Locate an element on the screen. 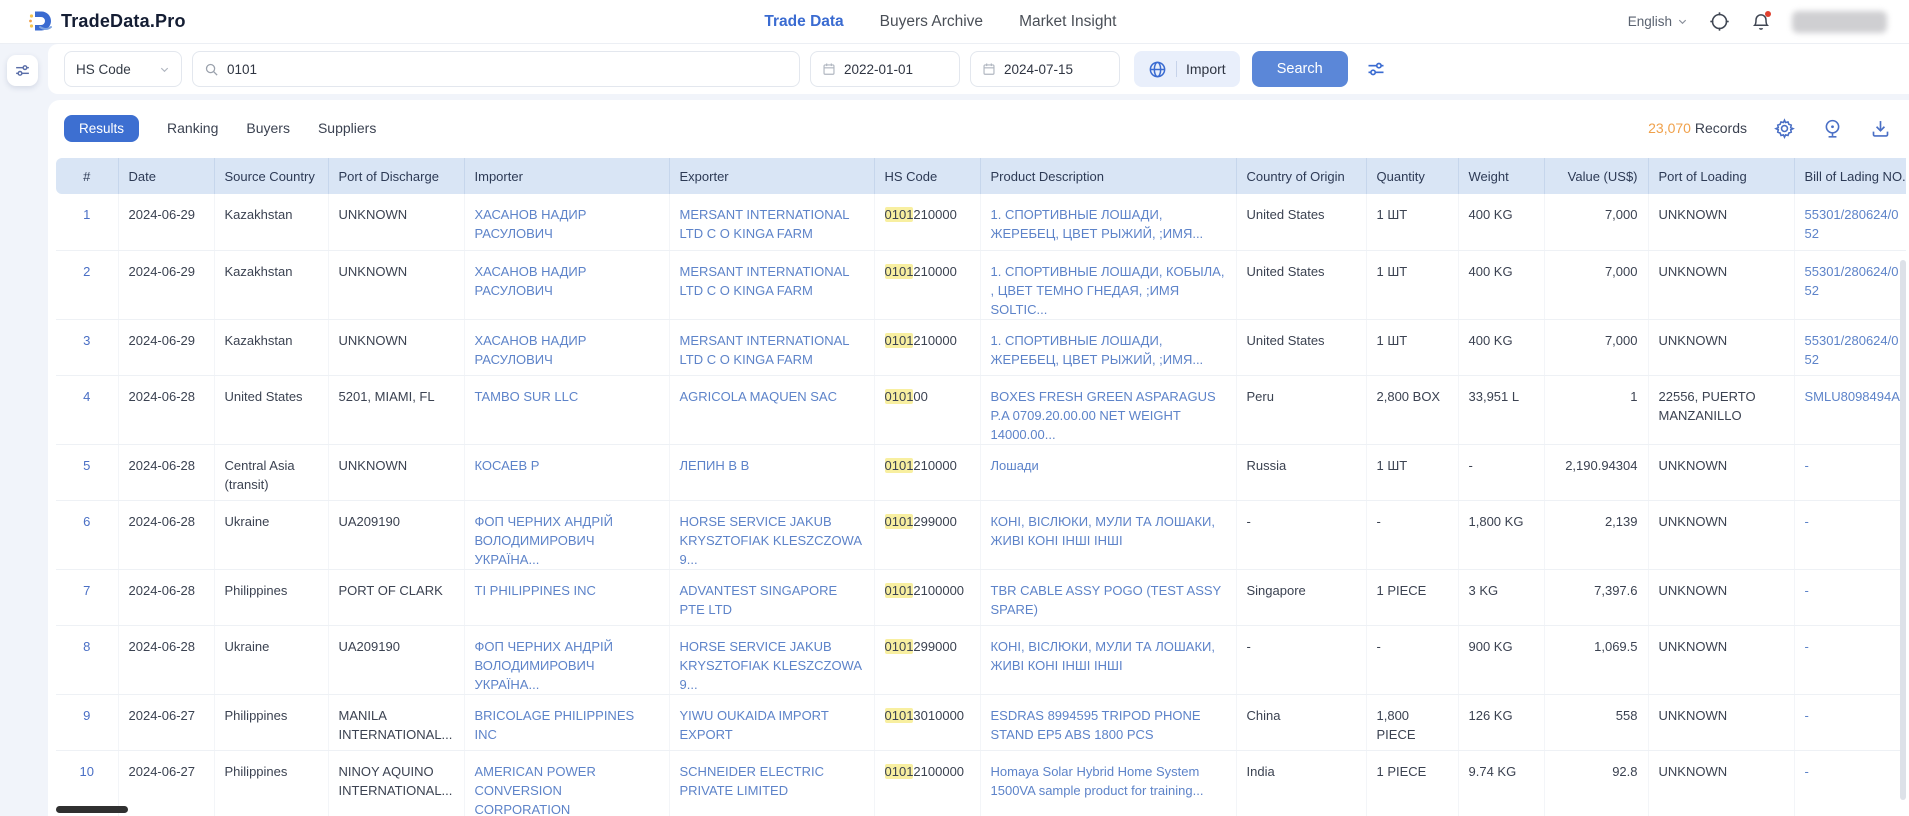  vertical-scrollbar is located at coordinates (1903, 530).